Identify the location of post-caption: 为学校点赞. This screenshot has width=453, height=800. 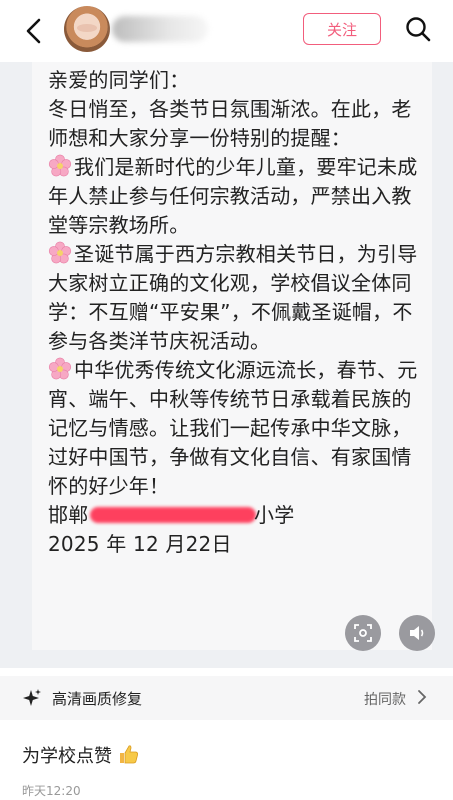
(81, 755).